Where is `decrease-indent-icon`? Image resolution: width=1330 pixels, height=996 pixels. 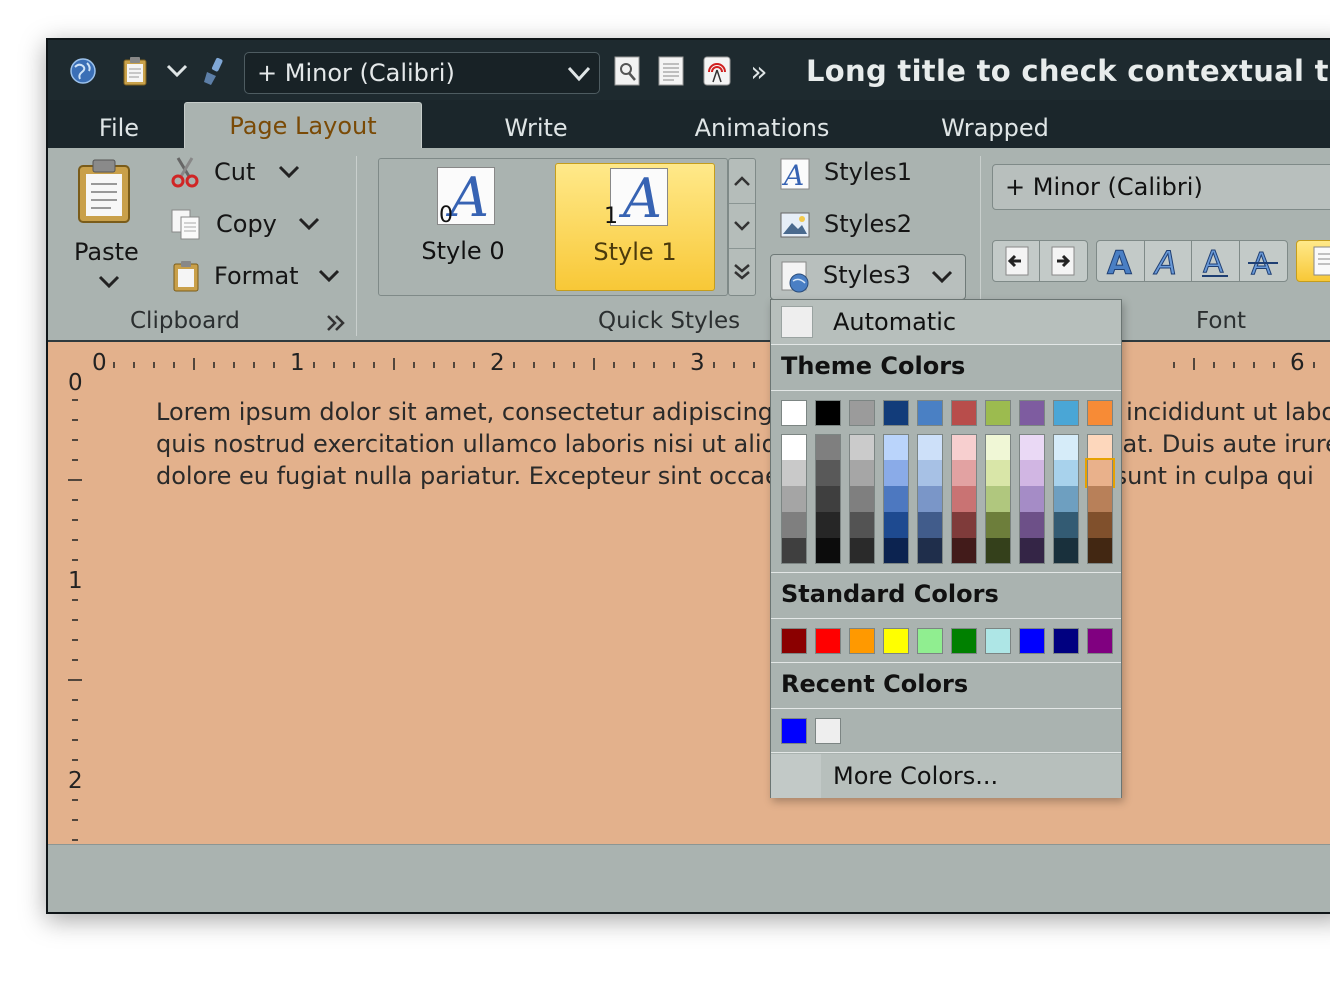
decrease-indent-icon is located at coordinates (1017, 261).